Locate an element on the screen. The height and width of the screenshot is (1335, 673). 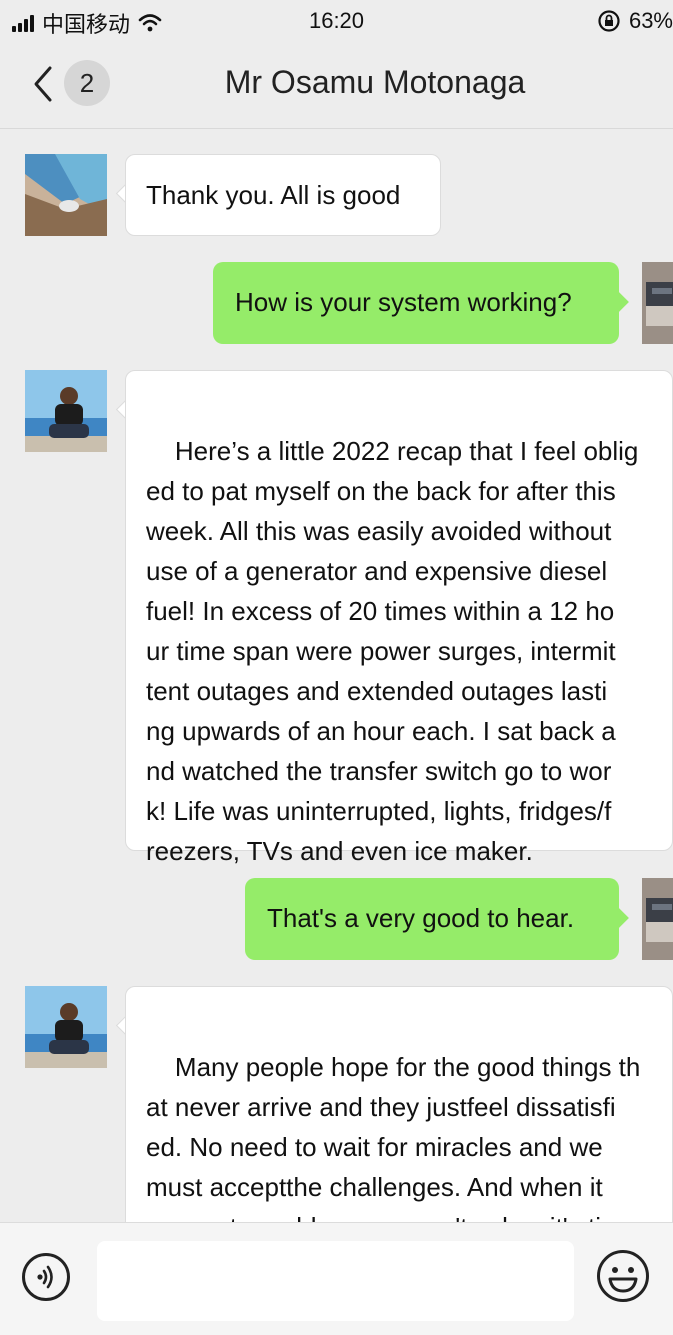
voice-icon is located at coordinates (46, 1277).